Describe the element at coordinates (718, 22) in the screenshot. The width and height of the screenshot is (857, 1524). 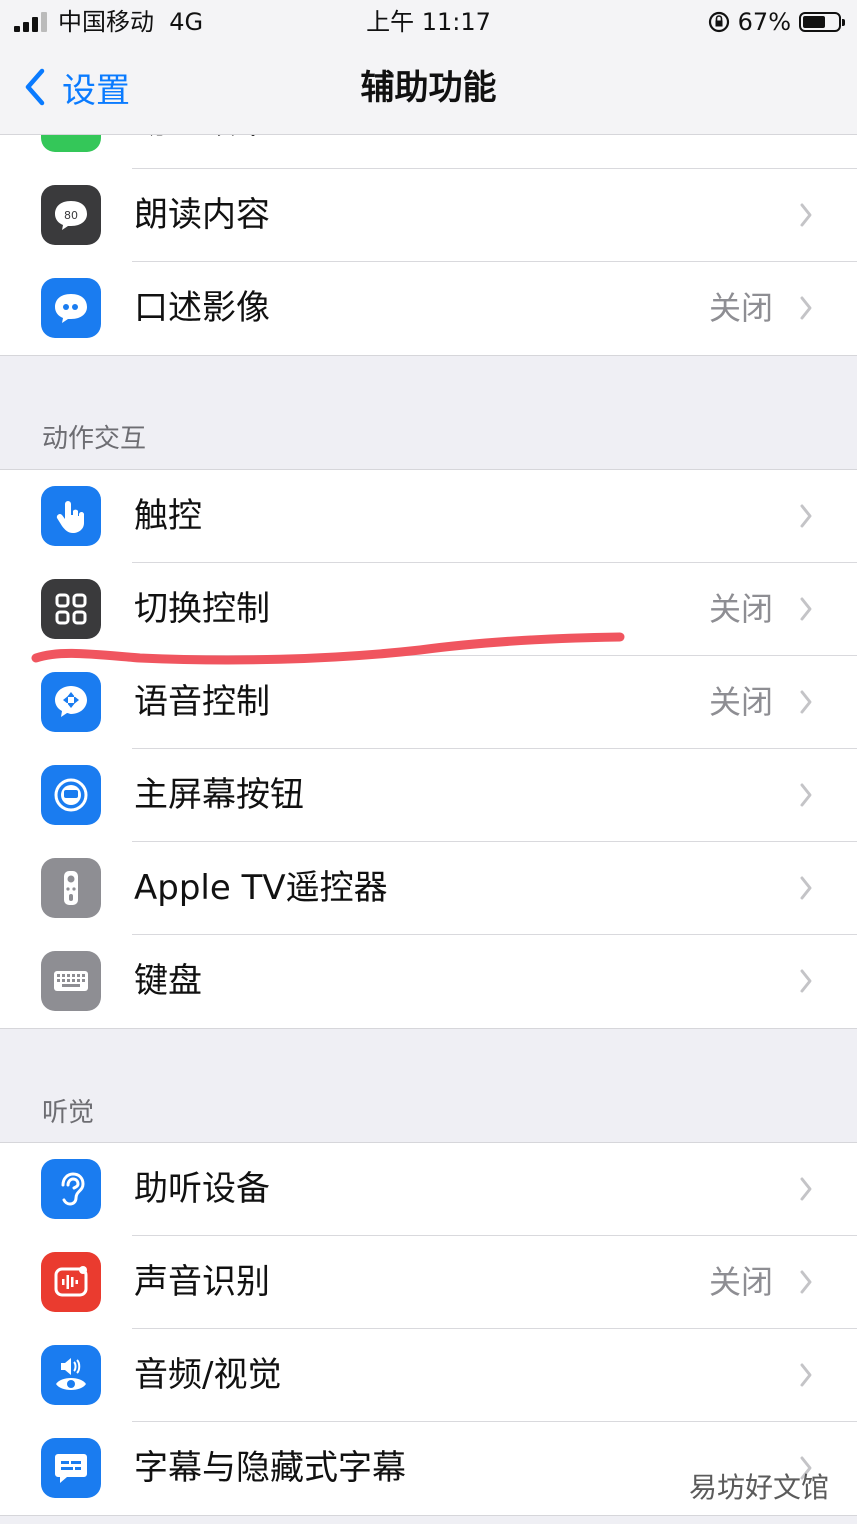
I see `rotation-lock-icon` at that location.